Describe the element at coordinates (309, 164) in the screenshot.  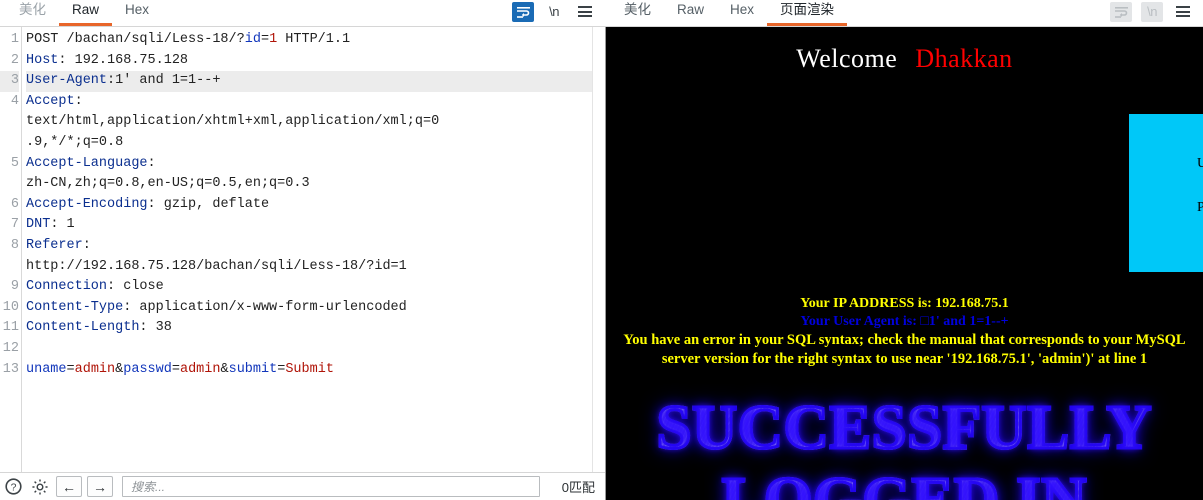
I see `code-line: Accept-Language:` at that location.